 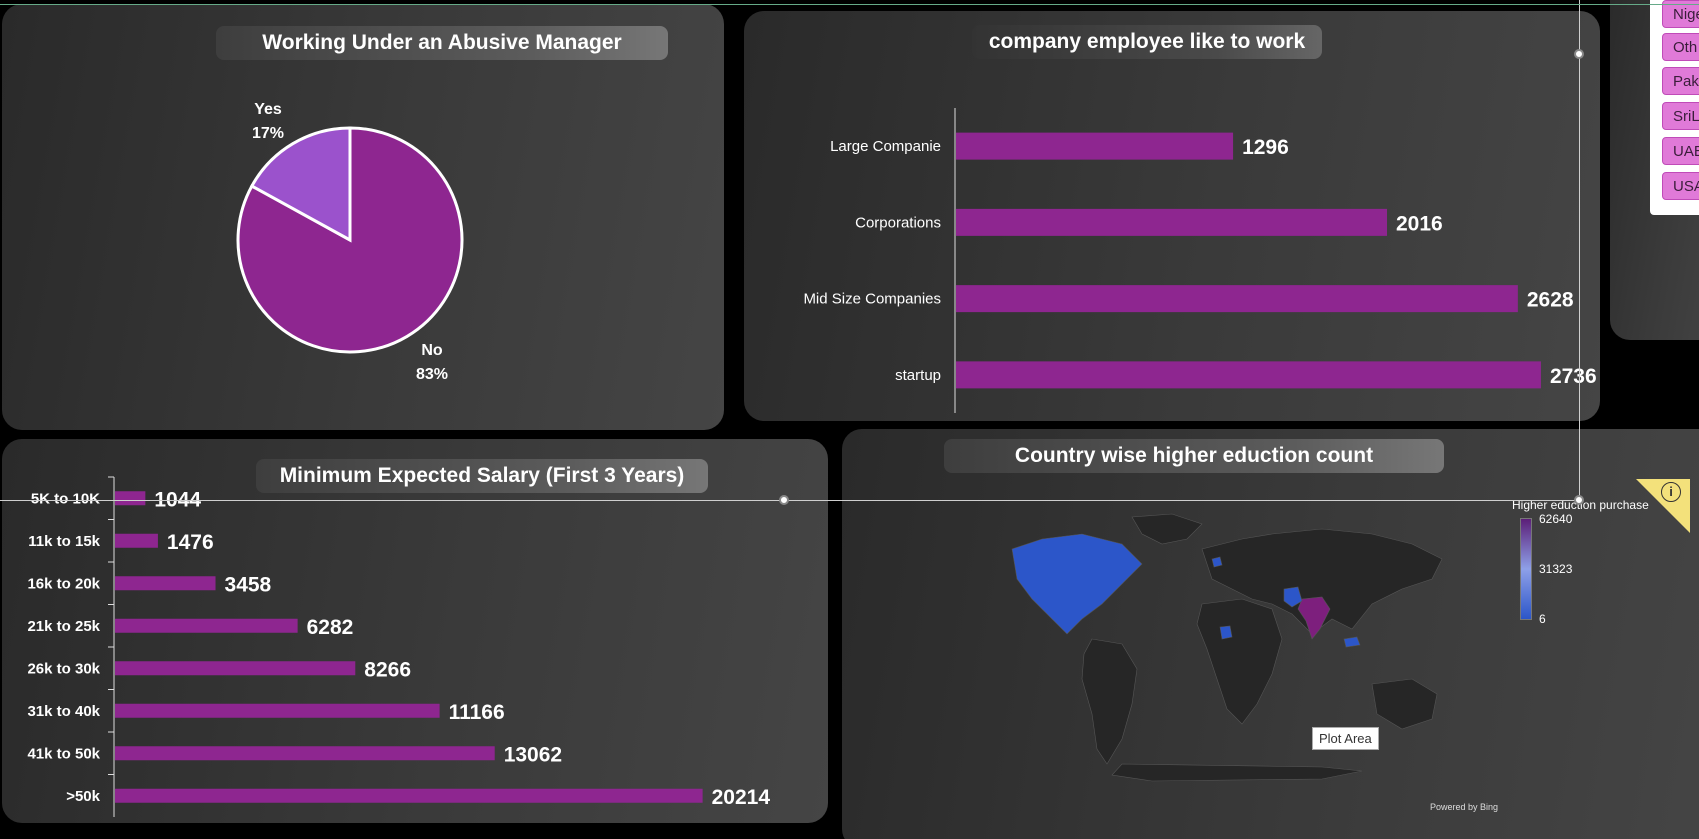 I want to click on selection-guide-top, so click(x=849, y=4).